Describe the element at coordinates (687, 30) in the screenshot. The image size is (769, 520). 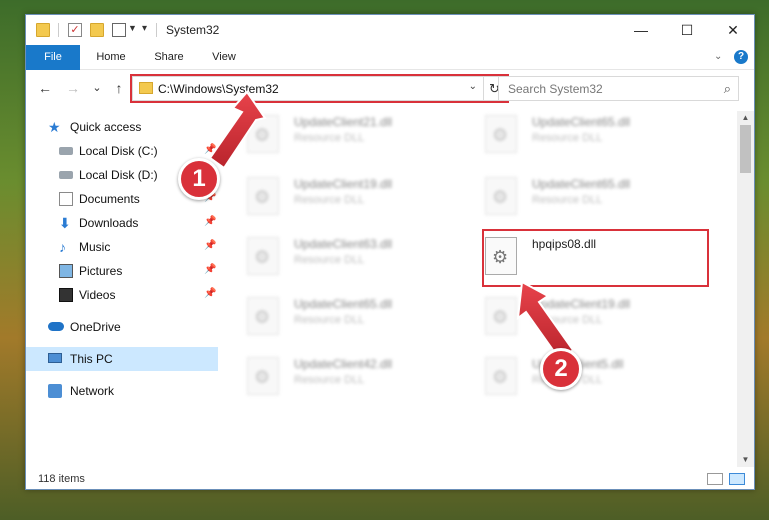
I see `maximize-button: ☐` at that location.